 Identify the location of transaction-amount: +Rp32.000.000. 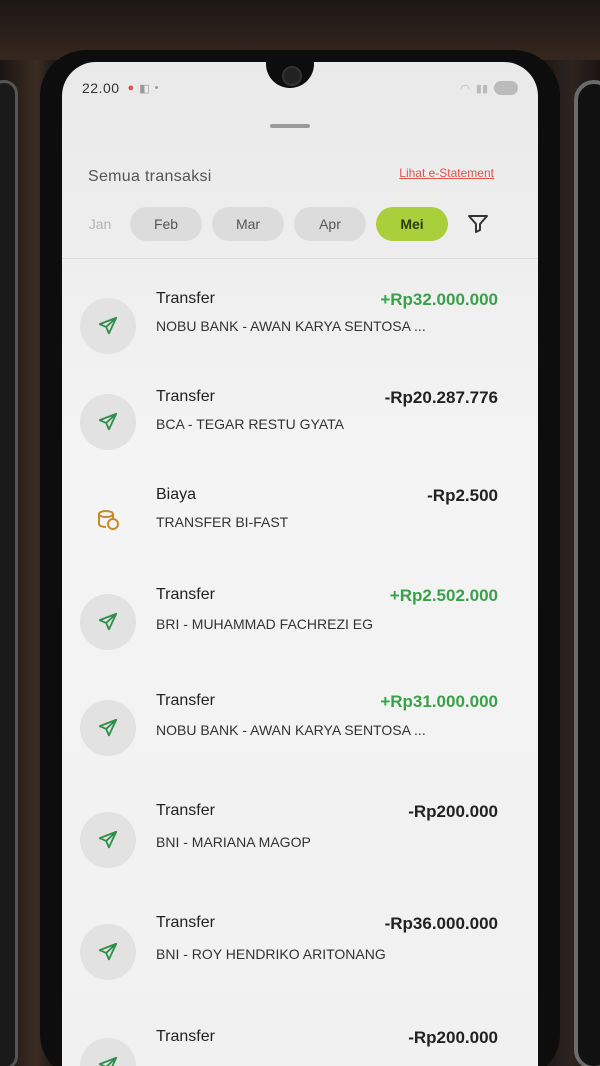
(439, 299).